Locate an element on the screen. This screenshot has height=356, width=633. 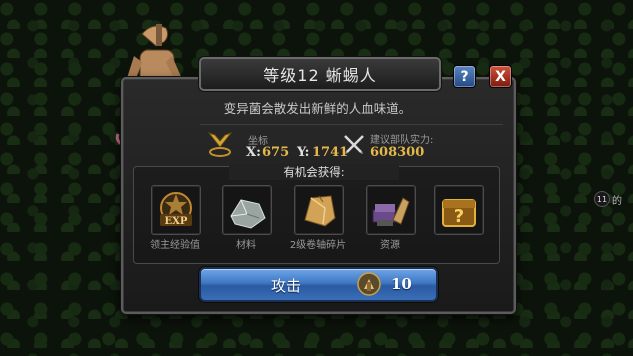
map-node-number: 11 is located at coordinates (602, 199).